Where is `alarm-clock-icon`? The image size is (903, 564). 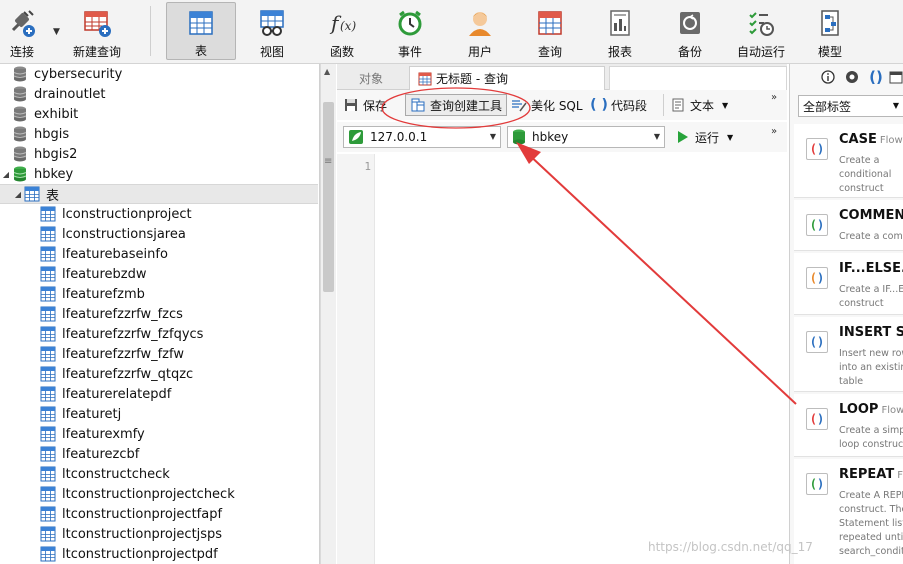 alarm-clock-icon is located at coordinates (410, 23).